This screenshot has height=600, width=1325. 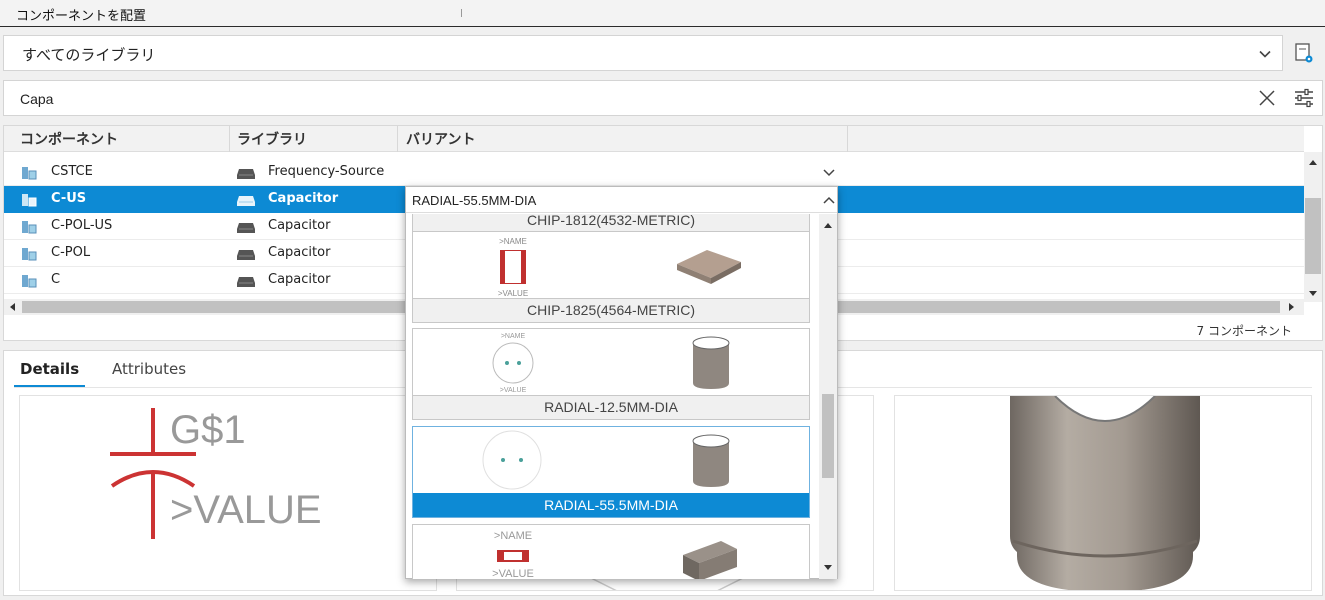 I want to click on library-name: Frequency-Source, so click(x=326, y=171).